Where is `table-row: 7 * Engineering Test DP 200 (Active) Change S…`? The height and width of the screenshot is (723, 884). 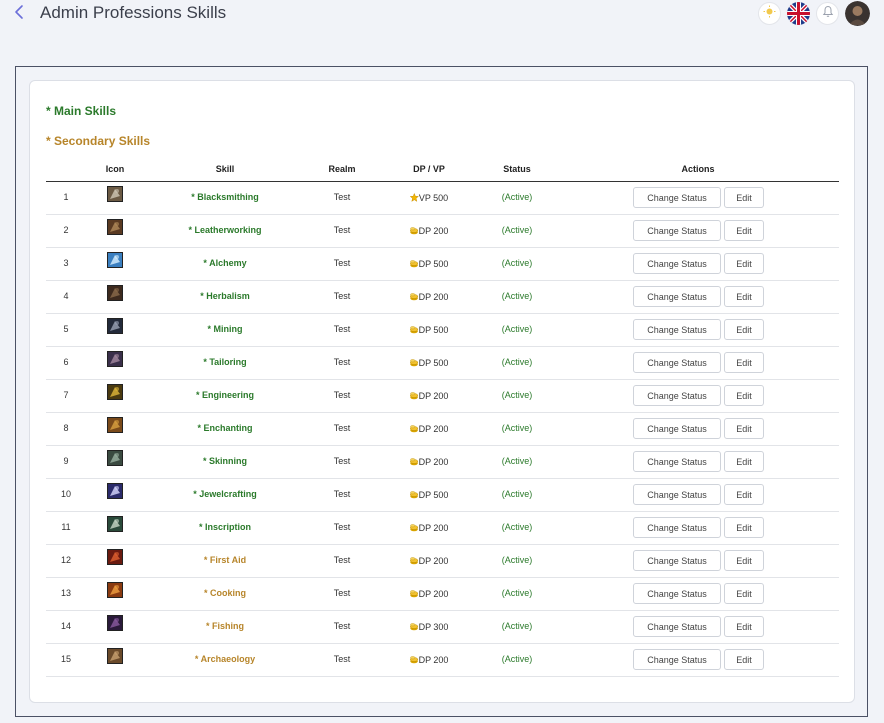 table-row: 7 * Engineering Test DP 200 (Active) Change S… is located at coordinates (442, 396).